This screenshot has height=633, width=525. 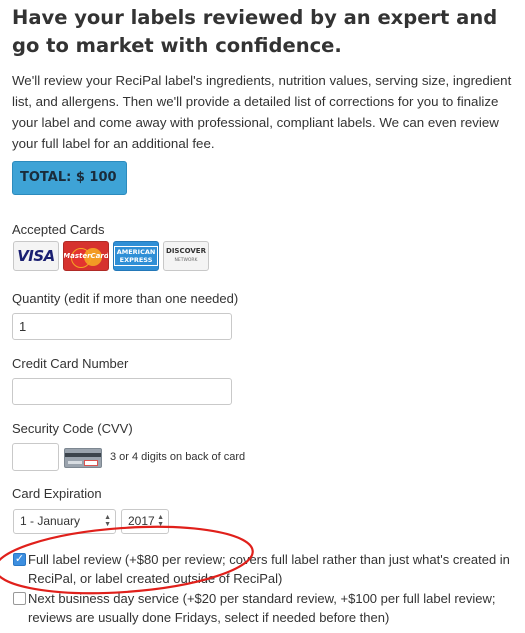 I want to click on credit-card-input, so click(x=122, y=391).